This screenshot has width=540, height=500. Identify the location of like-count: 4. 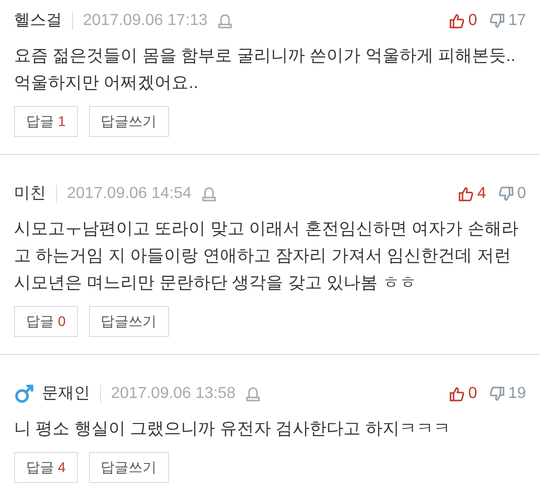
(481, 194).